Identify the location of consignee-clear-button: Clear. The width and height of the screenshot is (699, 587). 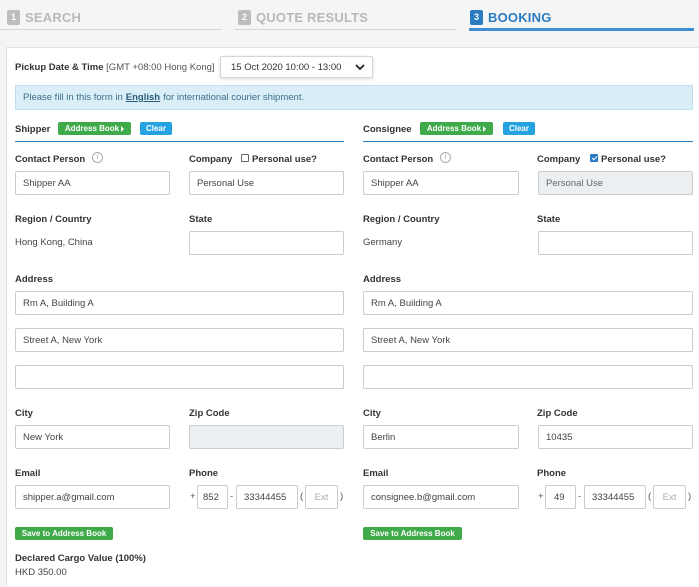
(519, 128).